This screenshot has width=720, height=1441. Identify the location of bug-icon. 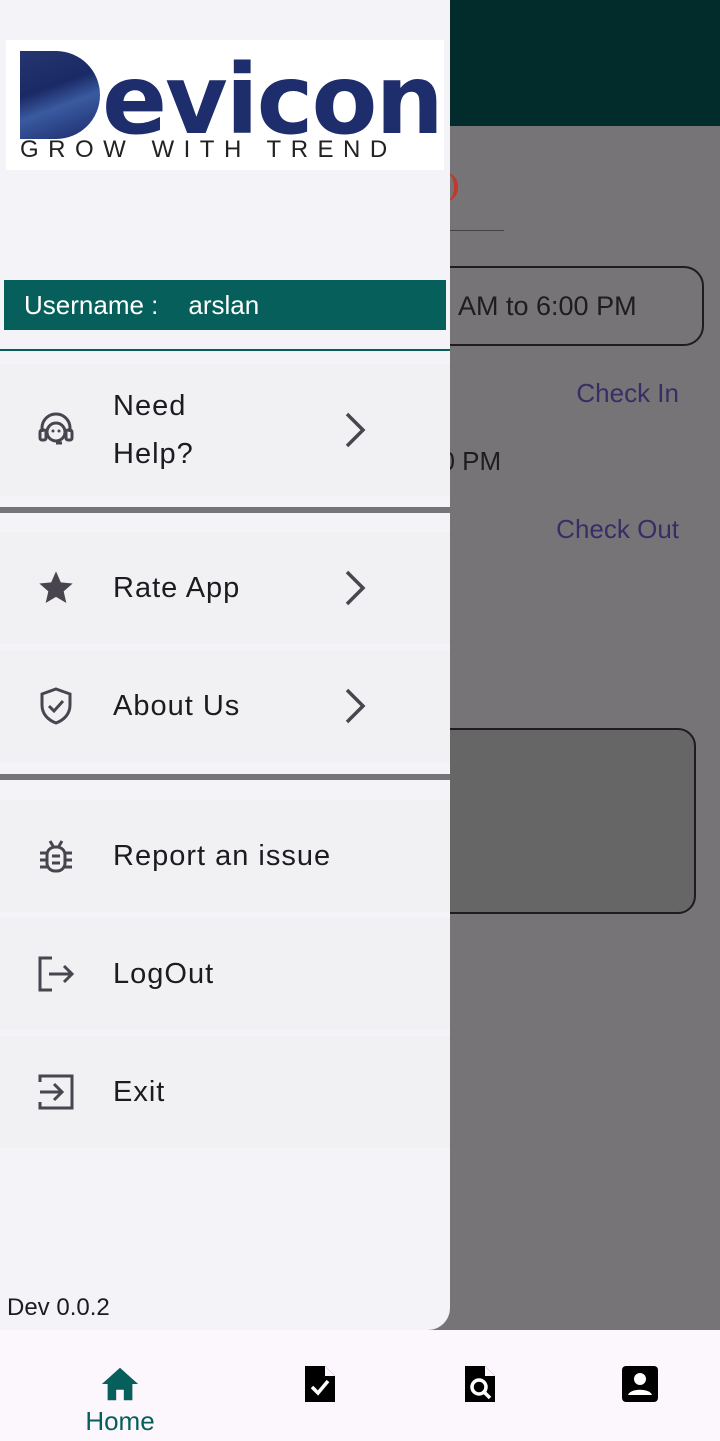
(56, 856).